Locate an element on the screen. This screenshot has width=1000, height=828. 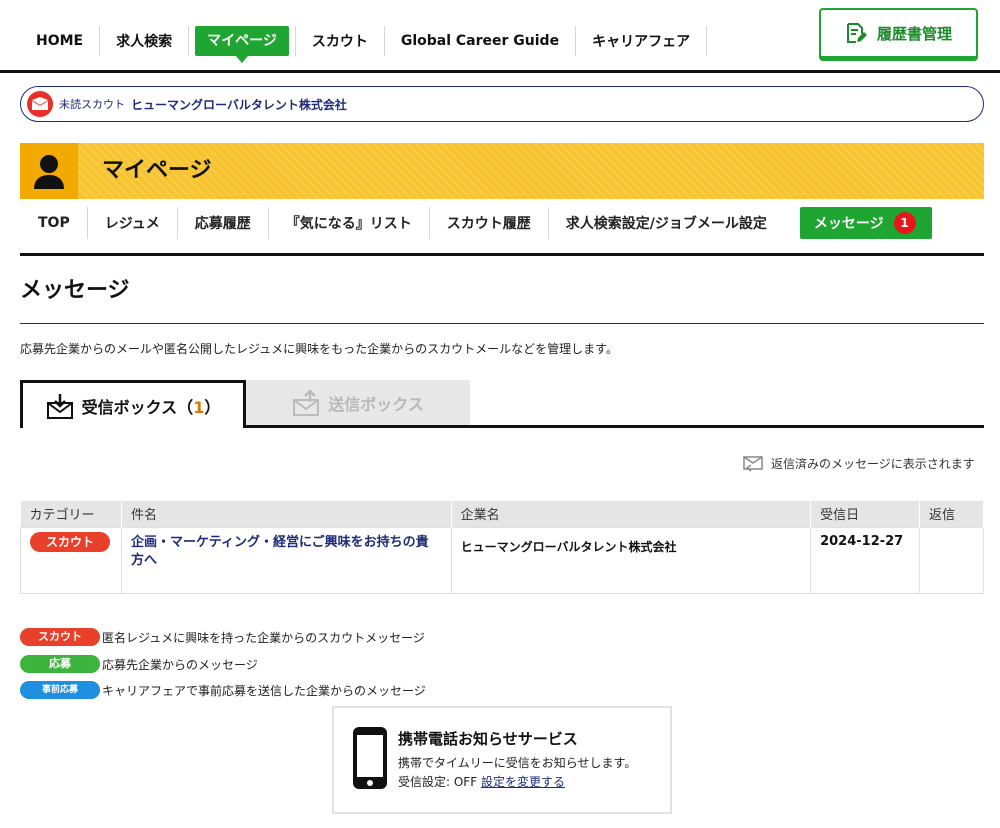
tab-sent-label: 送信ボックス is located at coordinates (376, 404).